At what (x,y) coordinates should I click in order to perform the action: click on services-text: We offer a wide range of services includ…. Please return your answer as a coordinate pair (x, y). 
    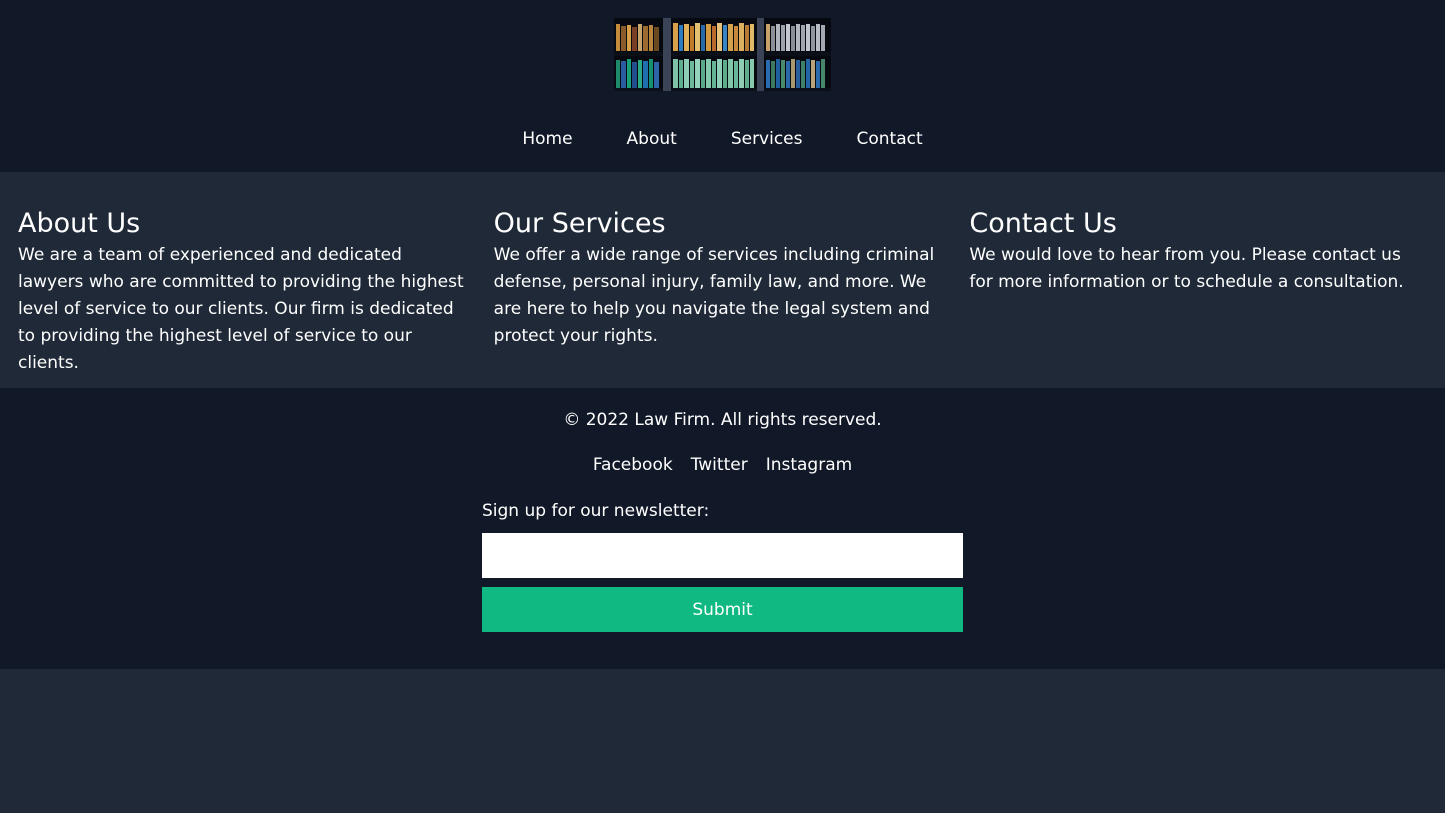
    Looking at the image, I should click on (714, 295).